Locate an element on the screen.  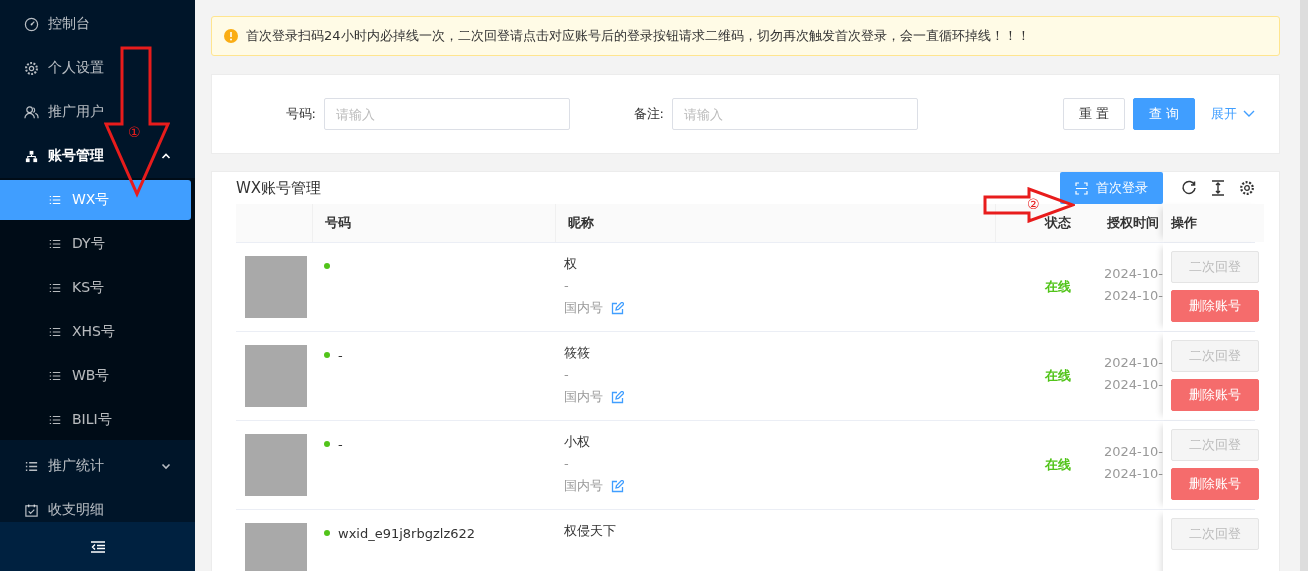
reset-button: 重 置 is located at coordinates (1093, 114).